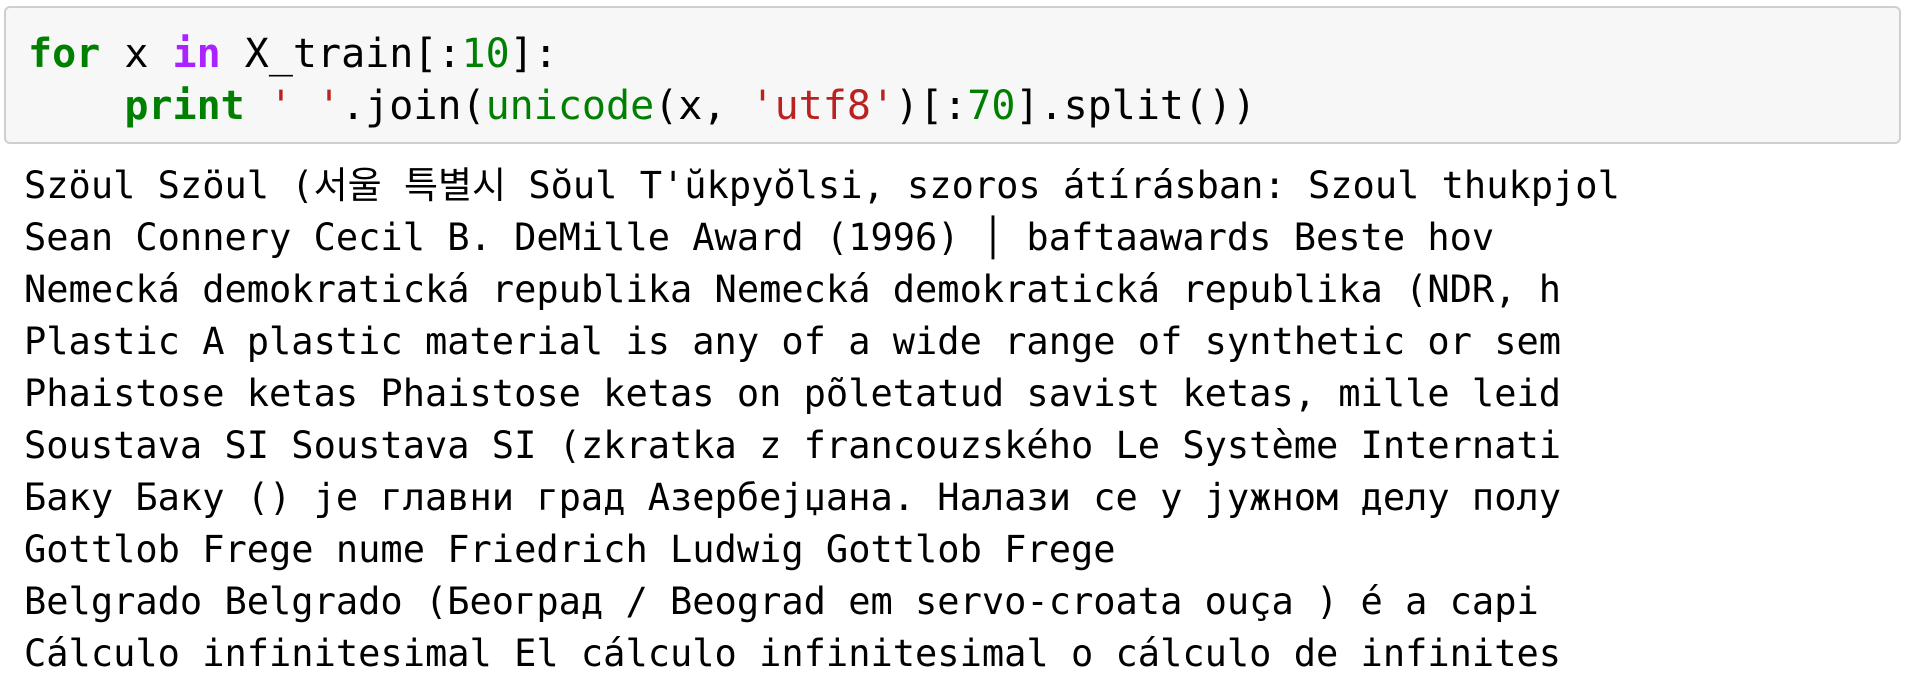 The width and height of the screenshot is (1909, 682). Describe the element at coordinates (533, 54) in the screenshot. I see `iterable-expression-end: ]:` at that location.